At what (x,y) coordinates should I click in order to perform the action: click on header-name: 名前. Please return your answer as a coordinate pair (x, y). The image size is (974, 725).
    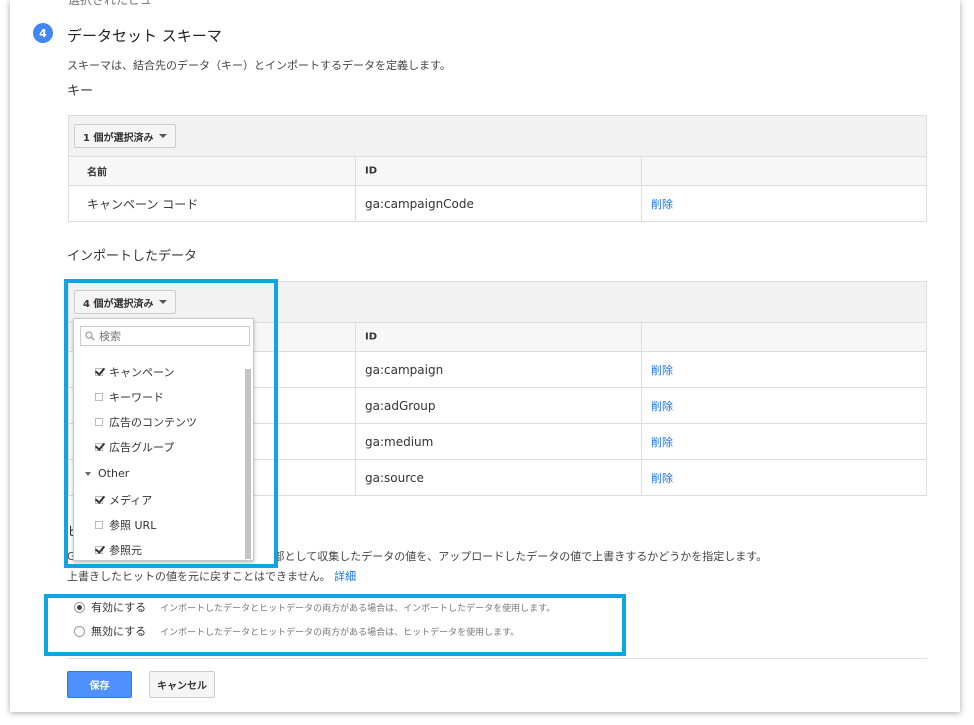
    Looking at the image, I should click on (97, 173).